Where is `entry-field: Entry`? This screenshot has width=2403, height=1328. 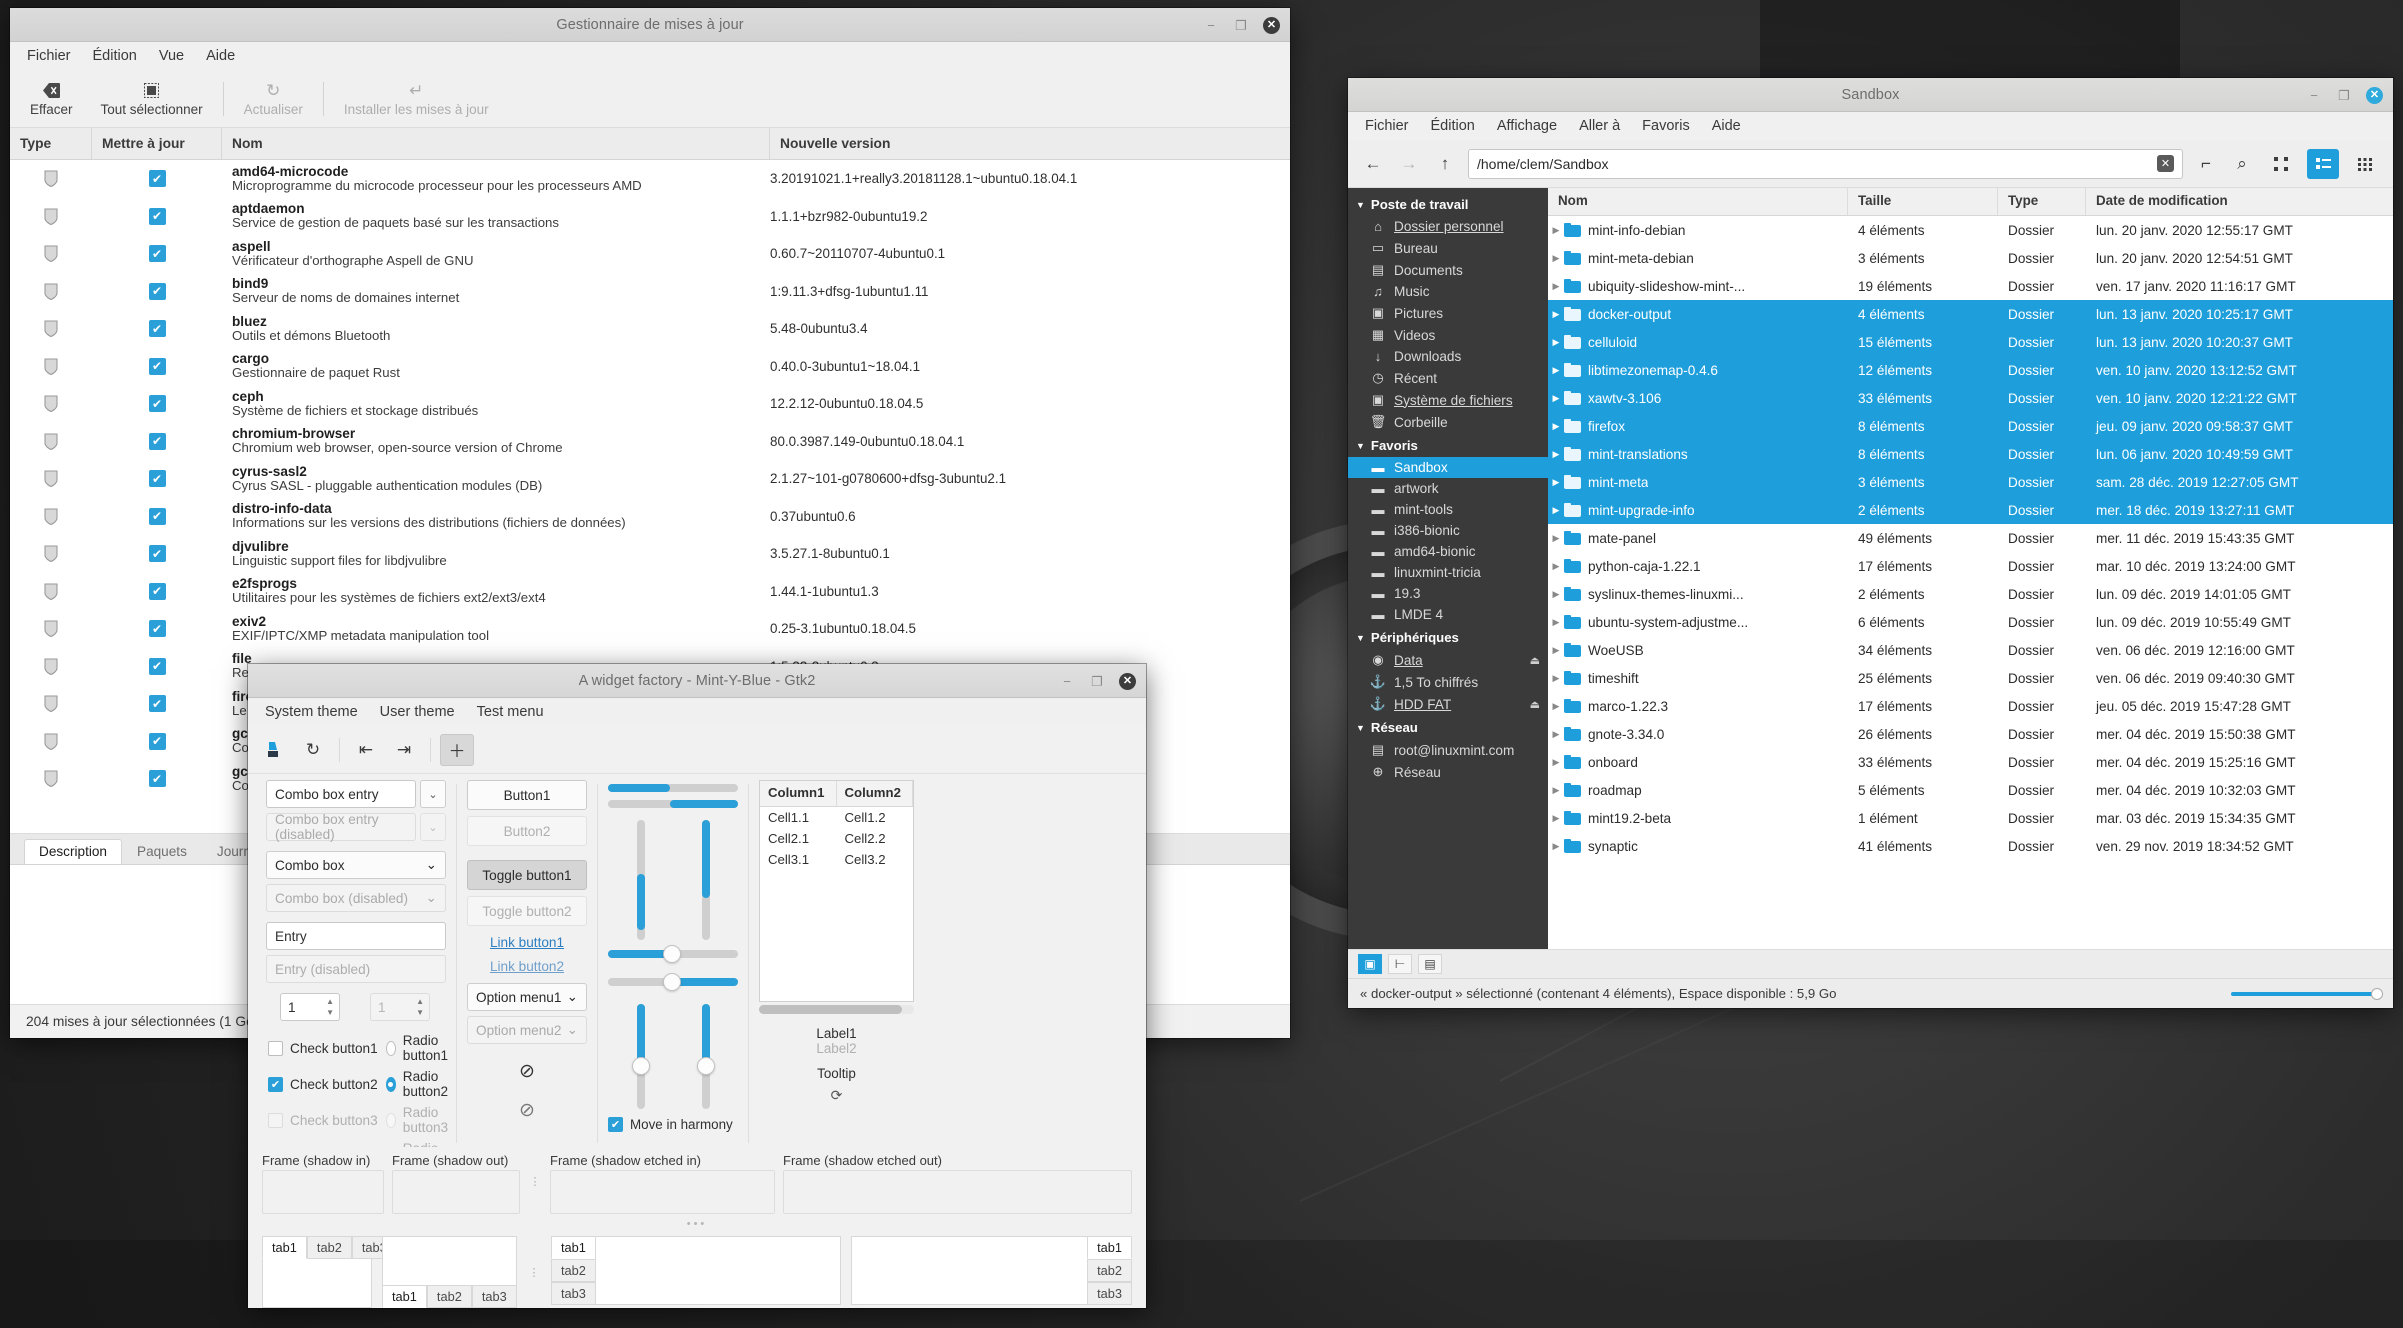 entry-field: Entry is located at coordinates (356, 936).